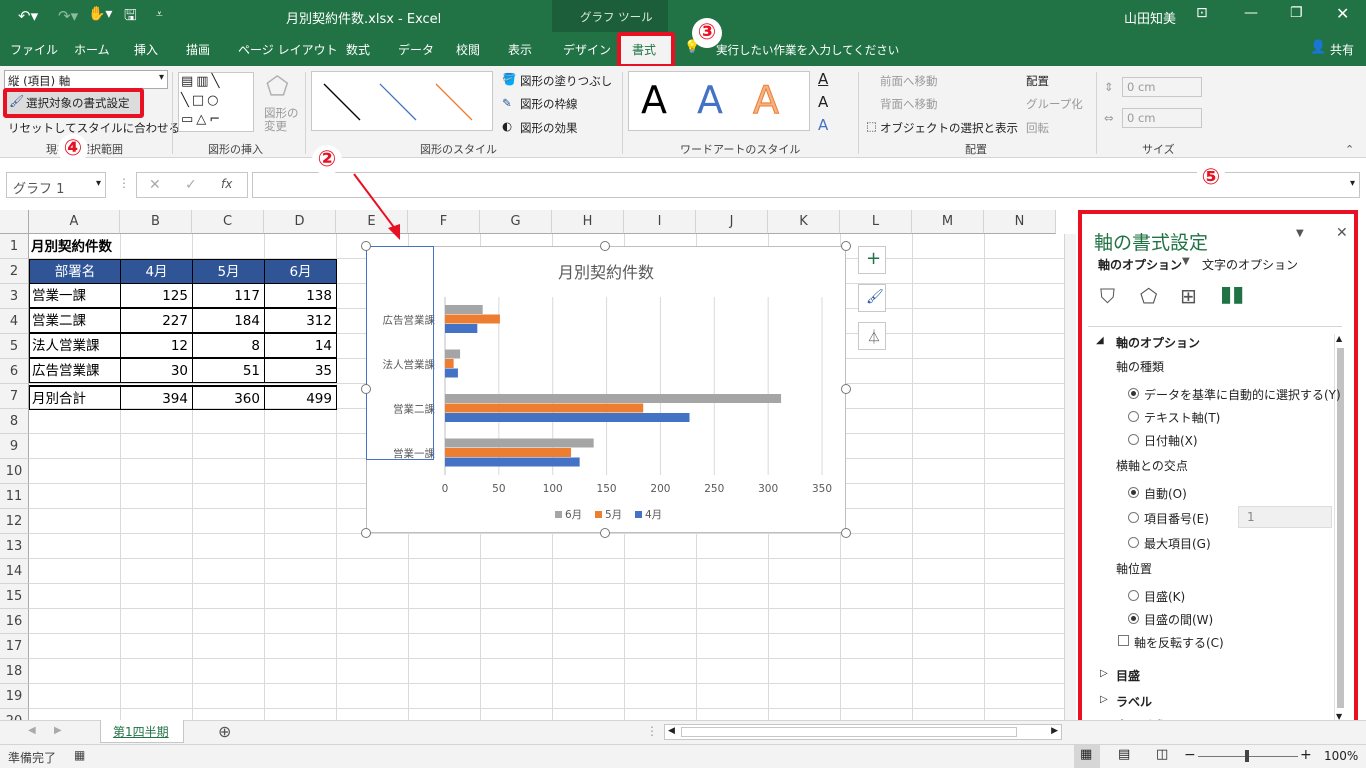  I want to click on tab-formulas: 数式, so click(358, 49).